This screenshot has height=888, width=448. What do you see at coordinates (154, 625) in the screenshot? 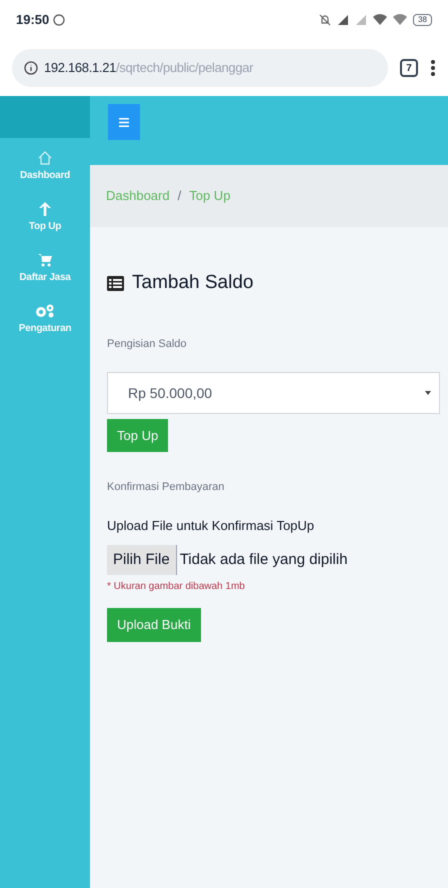
I see `upload-button: Upload Bukti` at bounding box center [154, 625].